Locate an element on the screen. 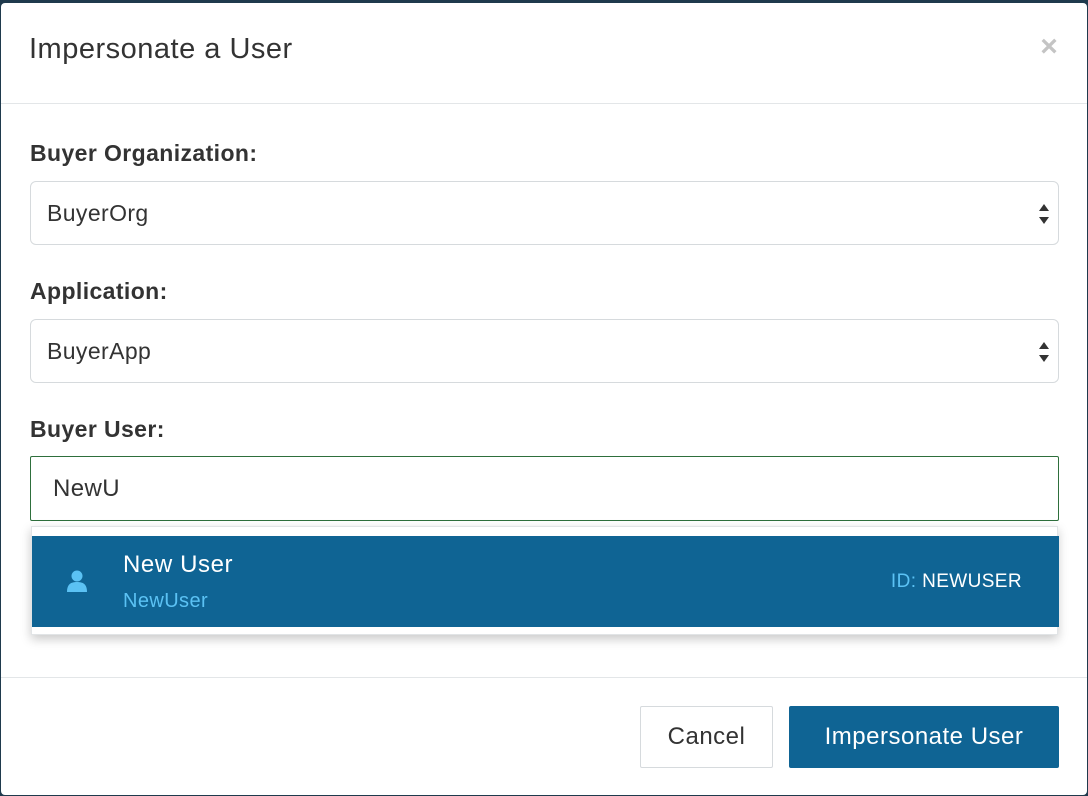 This screenshot has width=1088, height=796. close-icon: × is located at coordinates (1049, 47).